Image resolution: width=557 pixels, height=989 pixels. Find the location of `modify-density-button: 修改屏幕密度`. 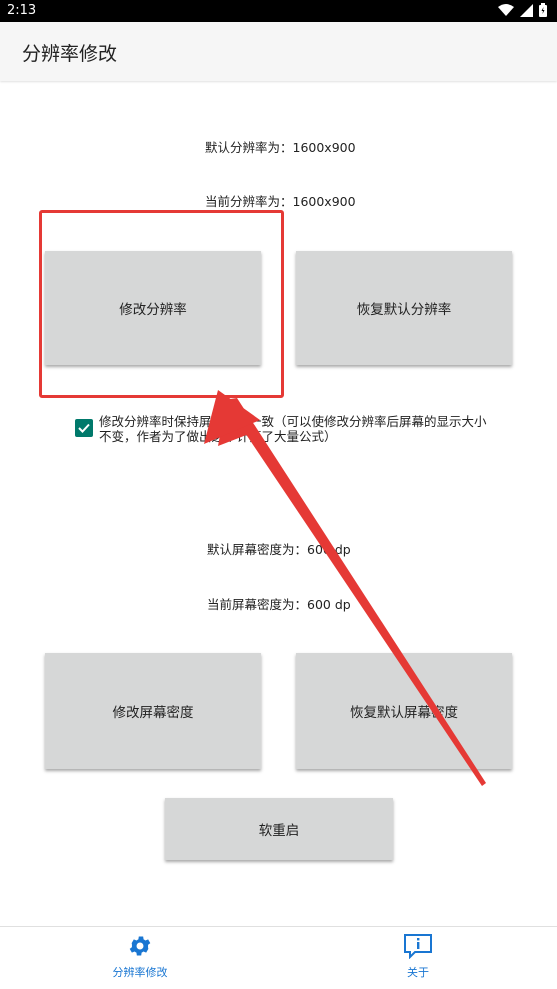

modify-density-button: 修改屏幕密度 is located at coordinates (153, 711).